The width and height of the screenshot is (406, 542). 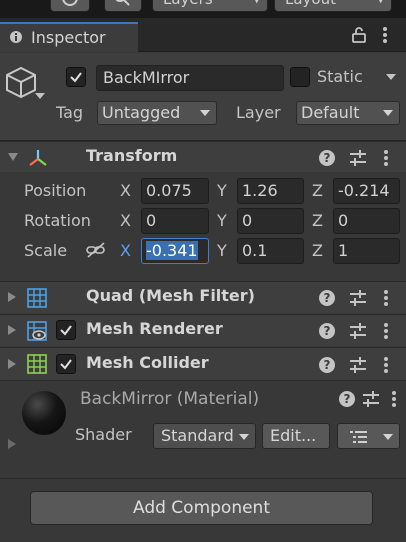 I want to click on rotation-y-field: 0, so click(x=270, y=221).